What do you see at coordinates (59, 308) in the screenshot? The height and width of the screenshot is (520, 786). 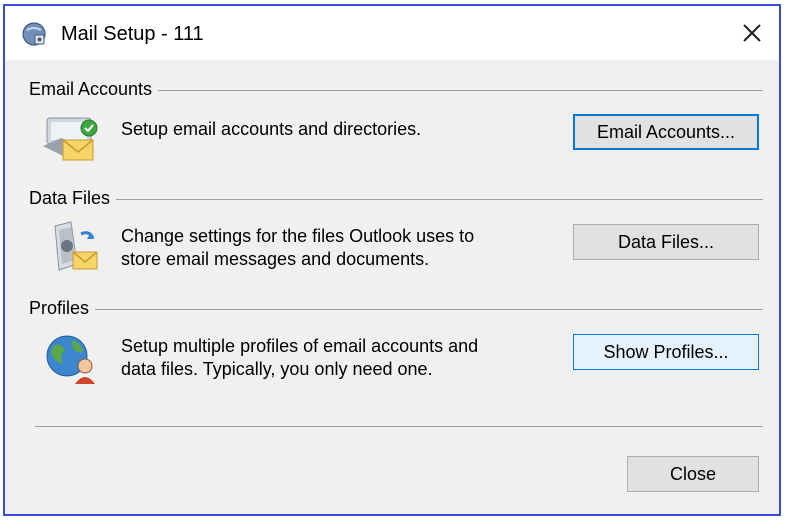 I see `section-title-profiles: Profiles` at bounding box center [59, 308].